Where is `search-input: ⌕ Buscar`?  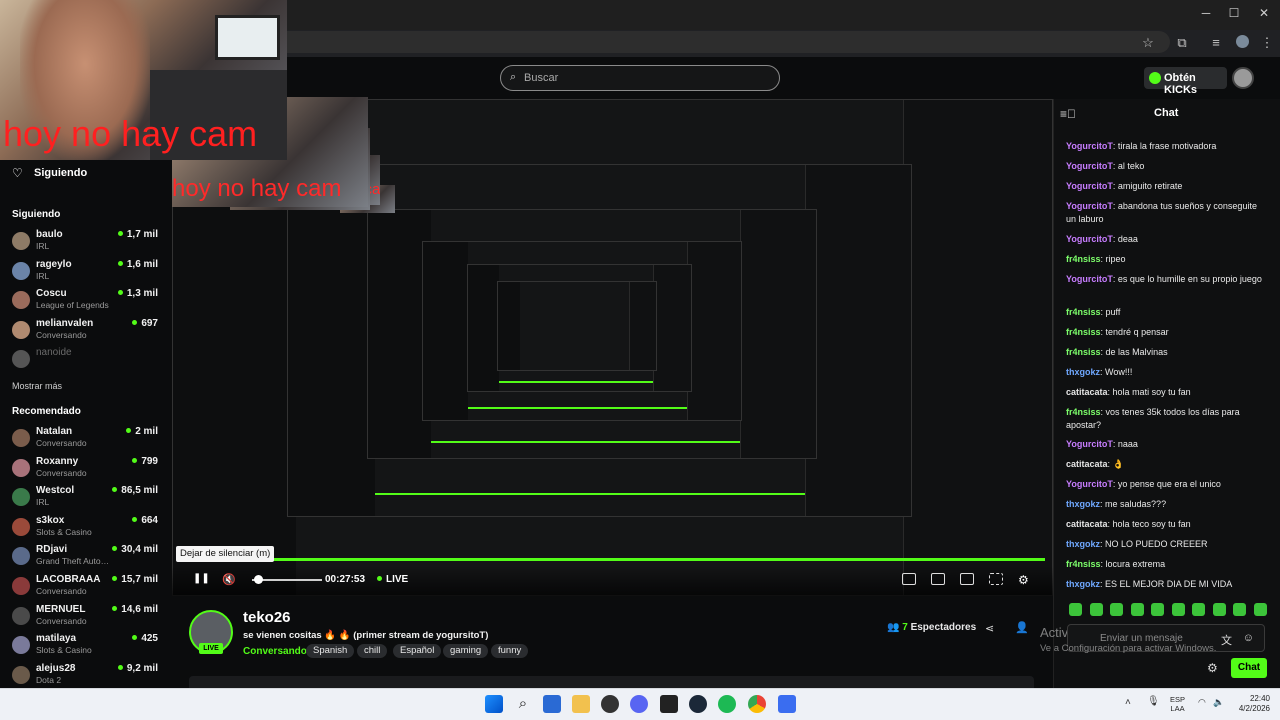
search-input: ⌕ Buscar is located at coordinates (640, 78).